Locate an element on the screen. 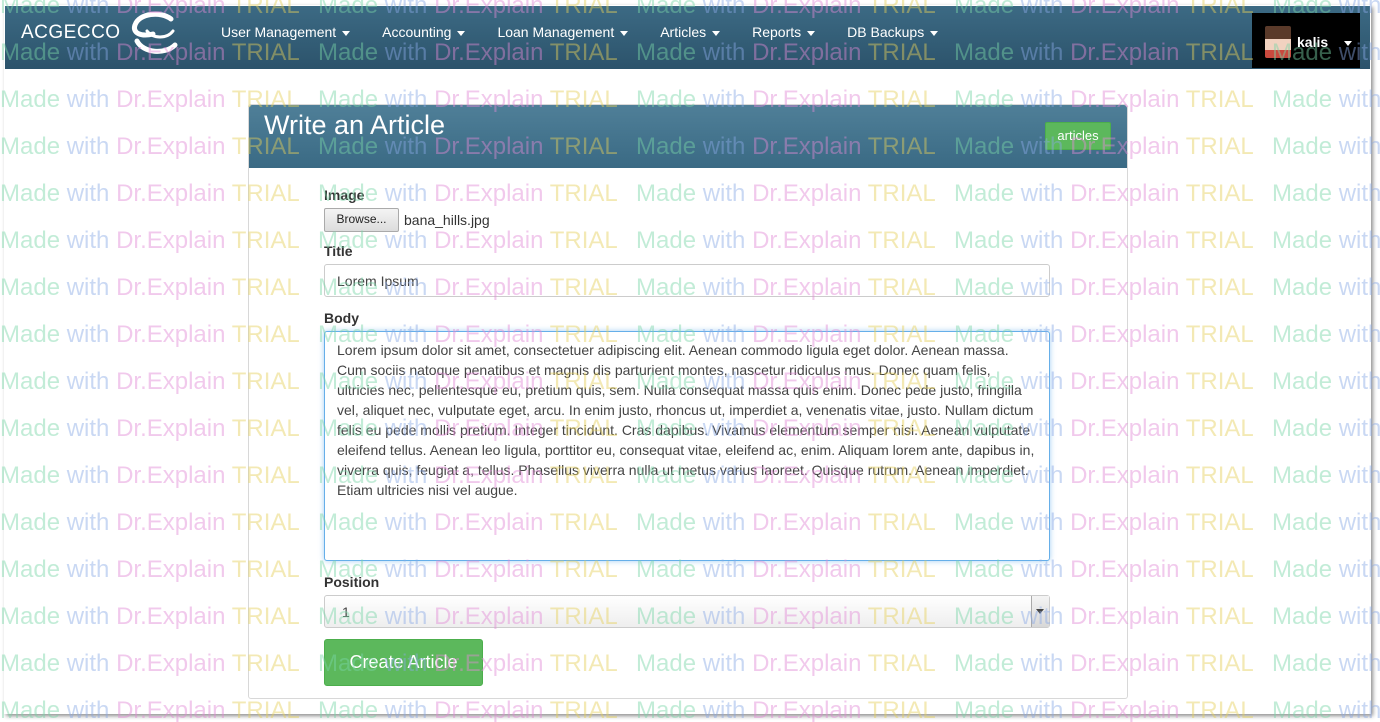 The height and width of the screenshot is (722, 1380). position-select: 1 is located at coordinates (687, 611).